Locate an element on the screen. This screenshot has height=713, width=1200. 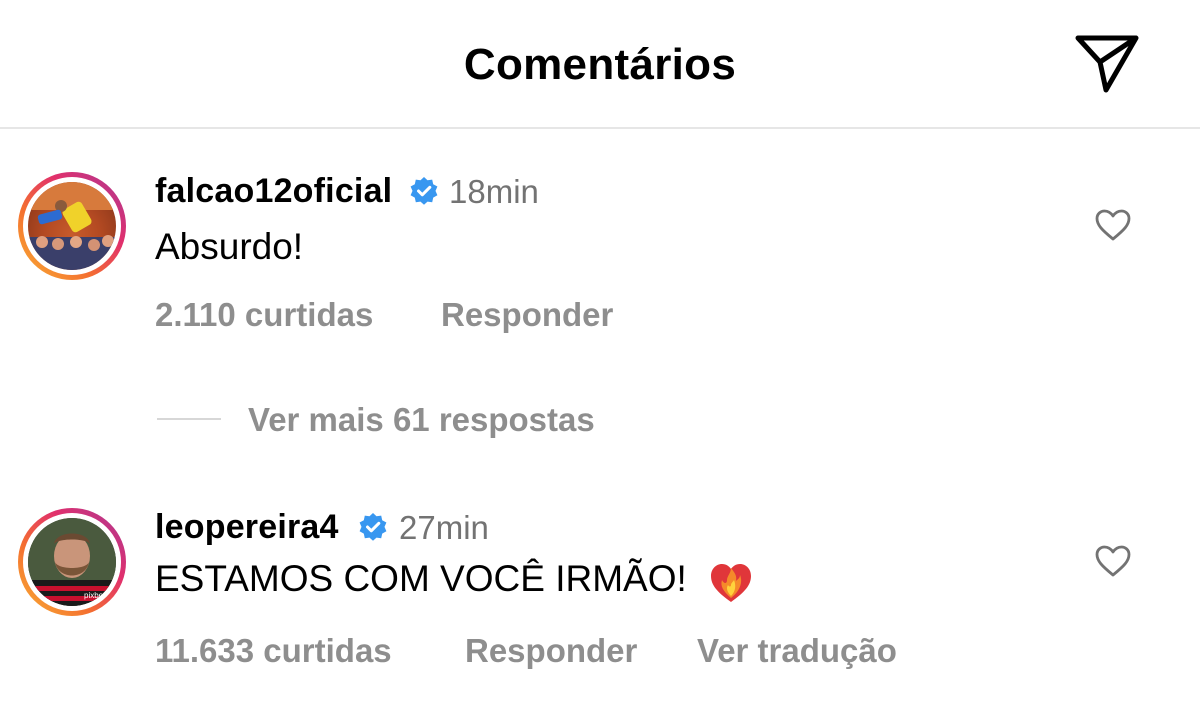
replies-divider-line is located at coordinates (189, 419).